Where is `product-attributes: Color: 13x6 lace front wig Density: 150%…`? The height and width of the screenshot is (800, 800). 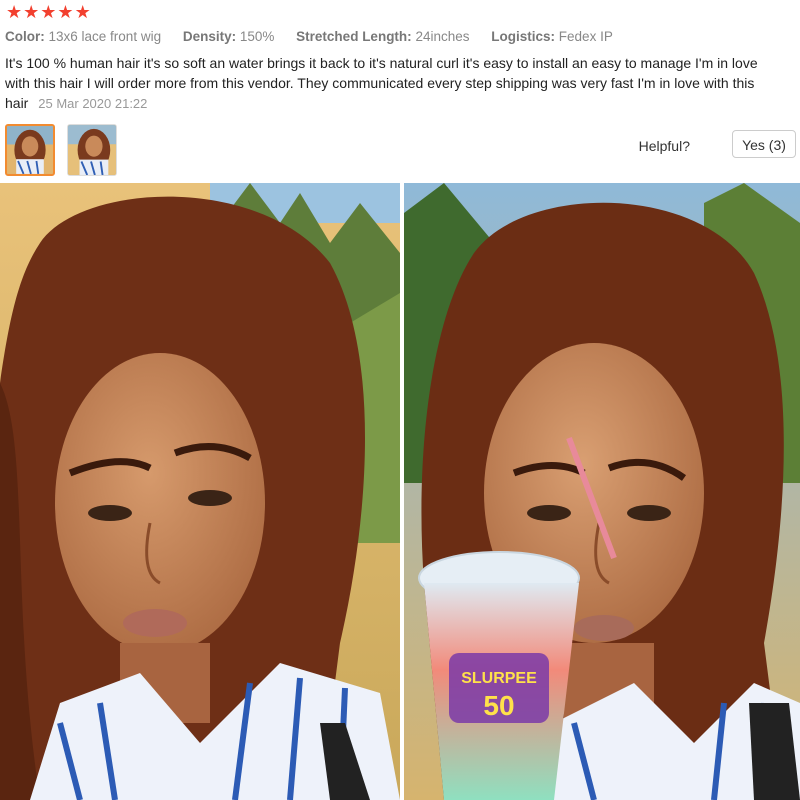
product-attributes: Color: 13x6 lace front wig Density: 150%… is located at coordinates (318, 36).